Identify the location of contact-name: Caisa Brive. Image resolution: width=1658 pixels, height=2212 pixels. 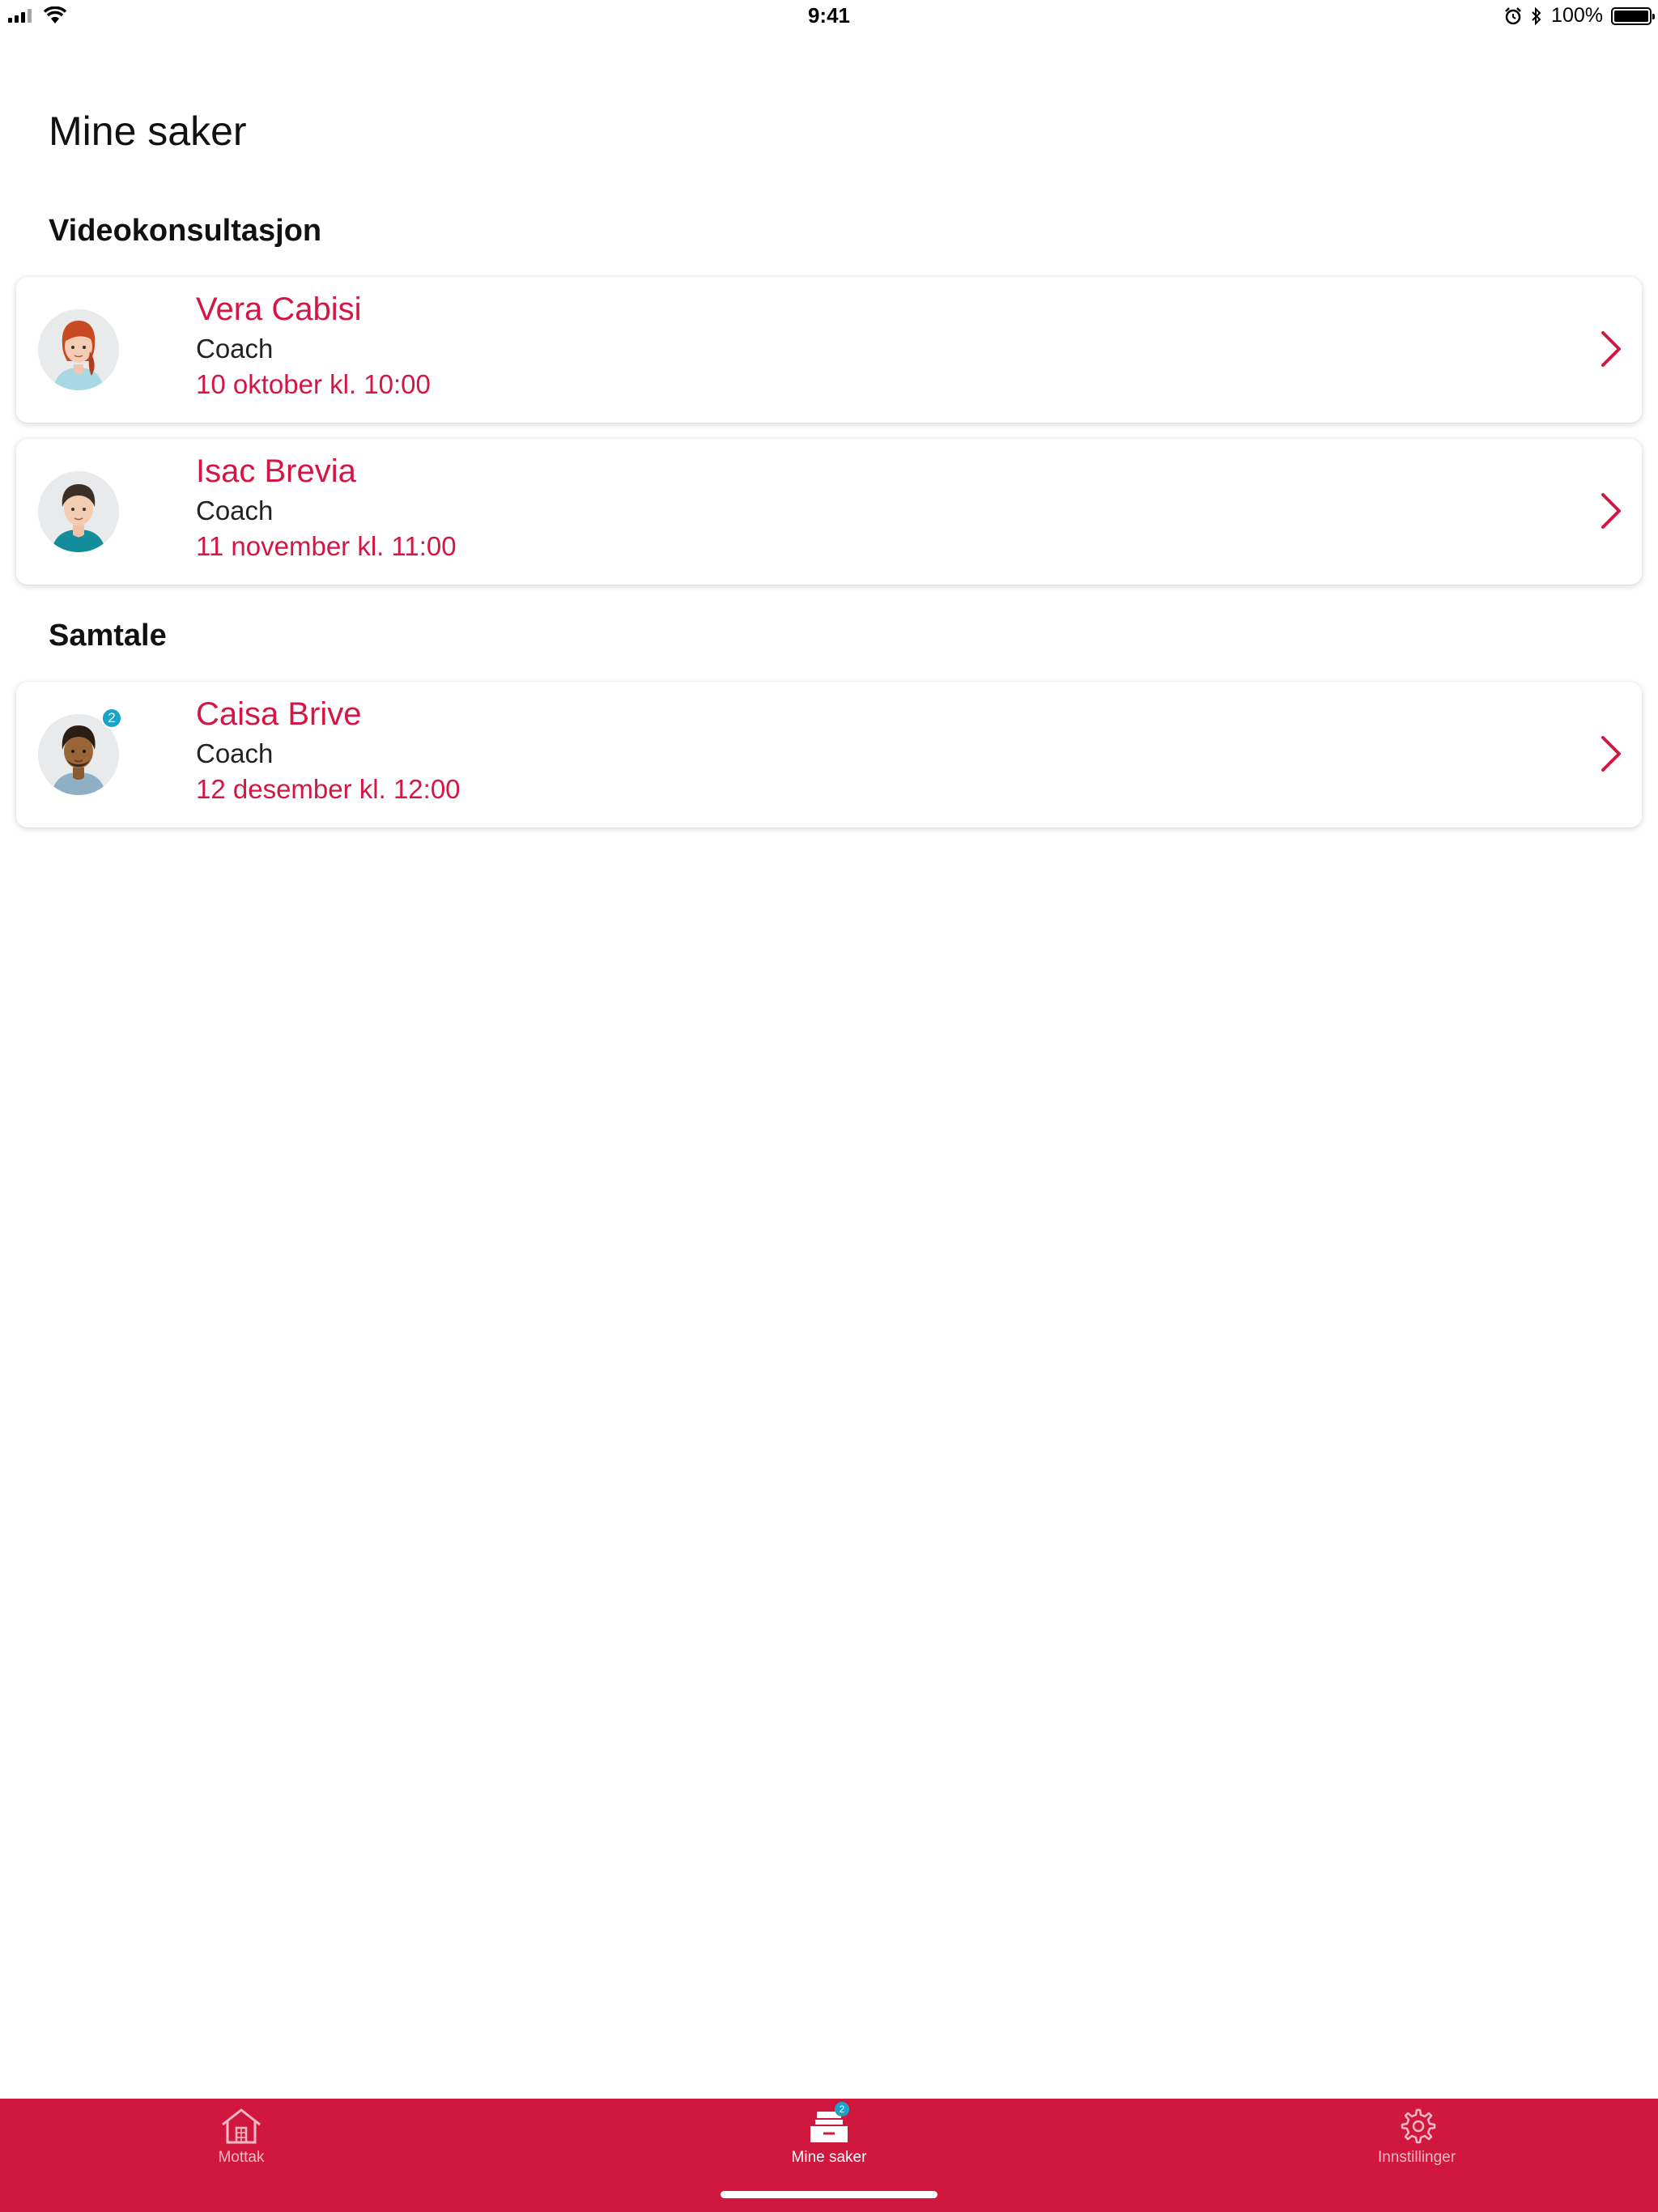
(279, 714).